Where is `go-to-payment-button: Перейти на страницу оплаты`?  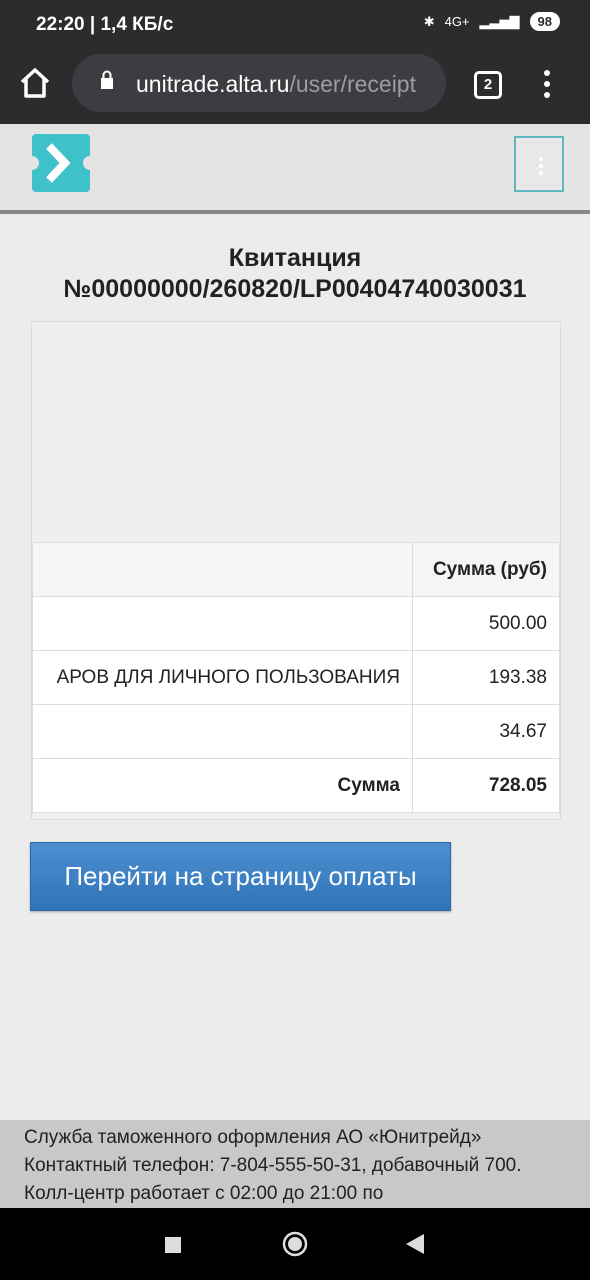 go-to-payment-button: Перейти на страницу оплаты is located at coordinates (240, 876).